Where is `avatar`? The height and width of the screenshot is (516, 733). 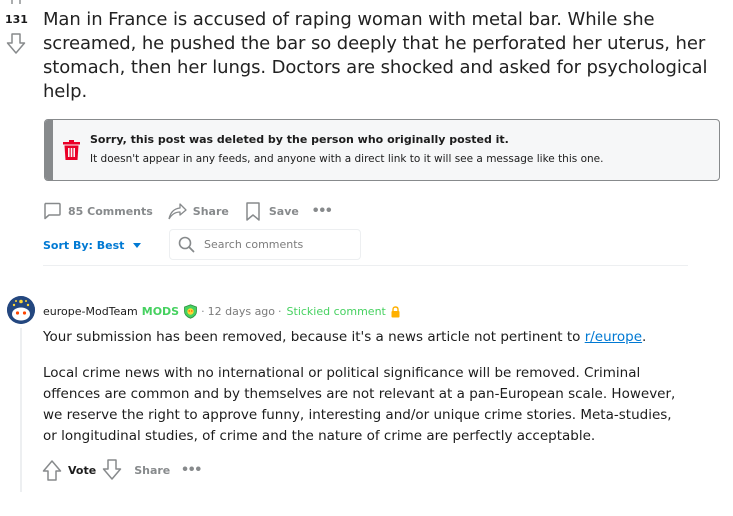
avatar is located at coordinates (21, 310).